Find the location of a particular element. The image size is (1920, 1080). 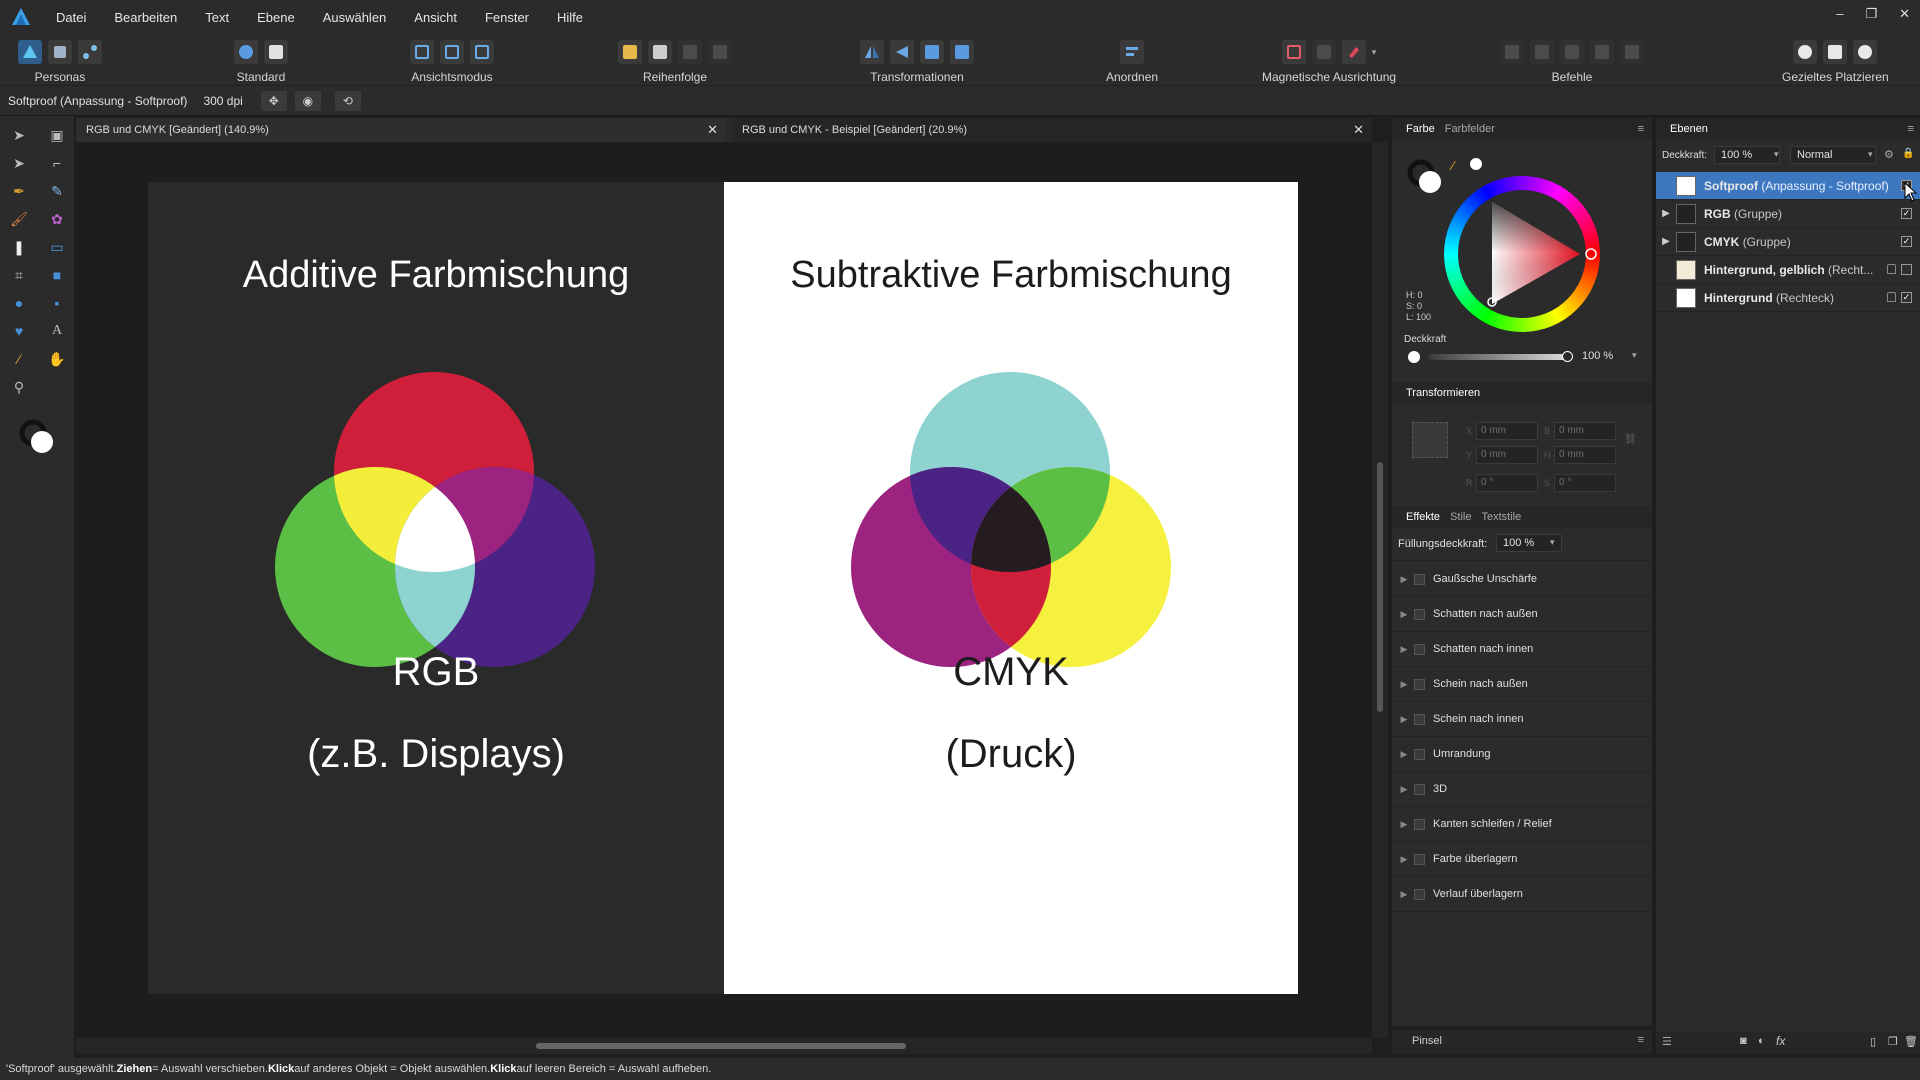

fx-outline: ▶ Umrandung is located at coordinates (1522, 754).